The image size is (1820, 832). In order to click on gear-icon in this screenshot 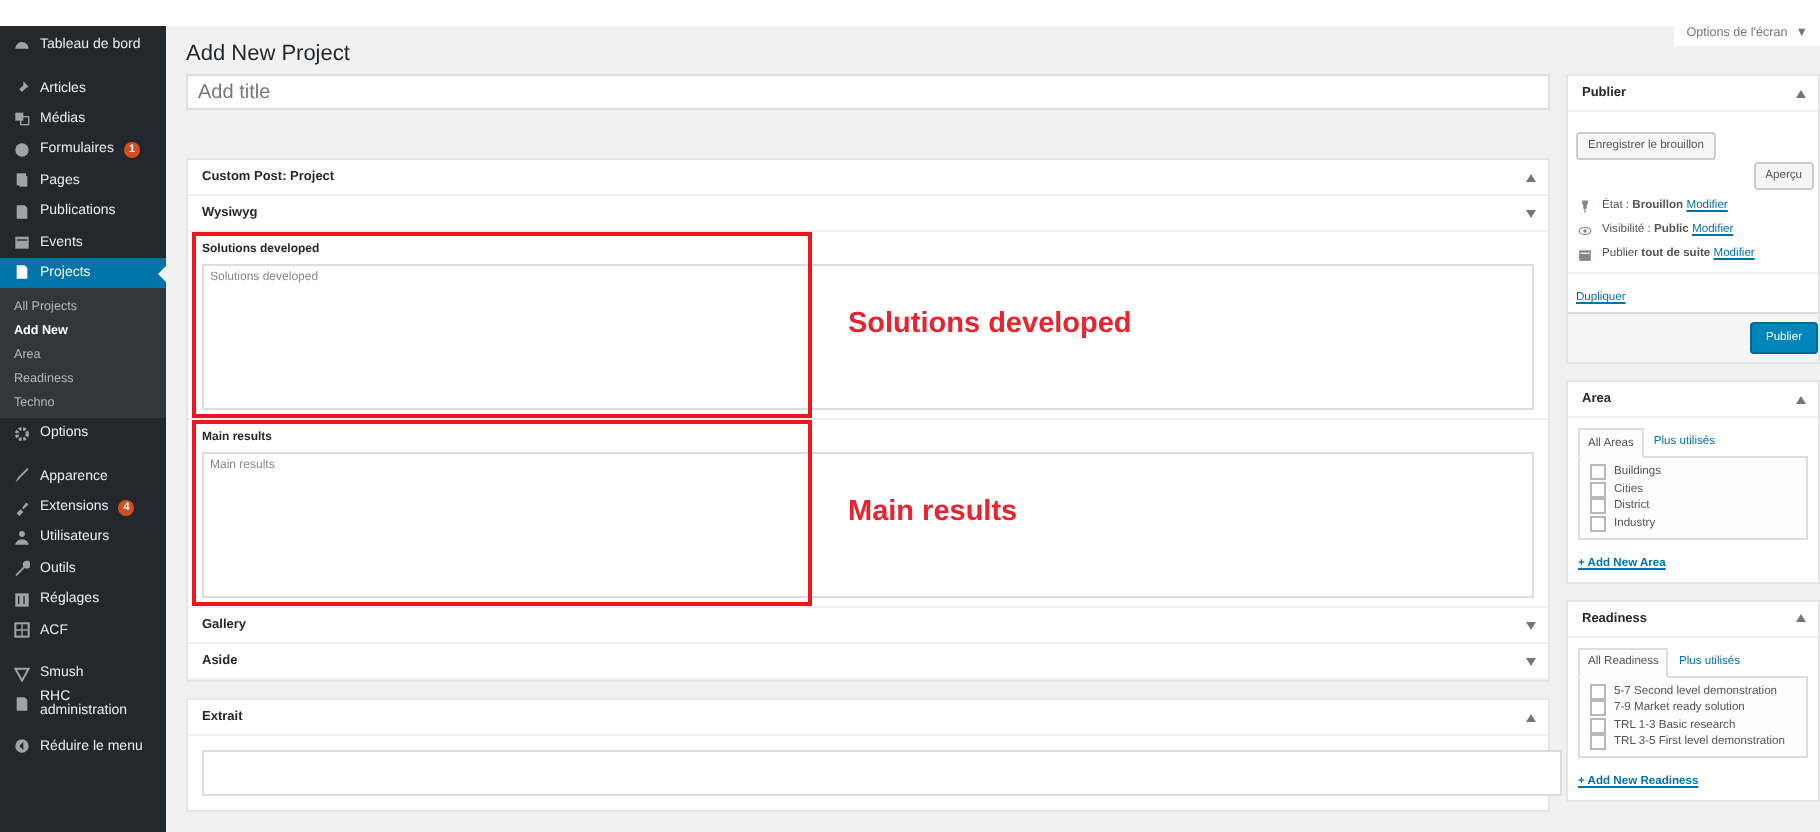, I will do `click(22, 433)`.